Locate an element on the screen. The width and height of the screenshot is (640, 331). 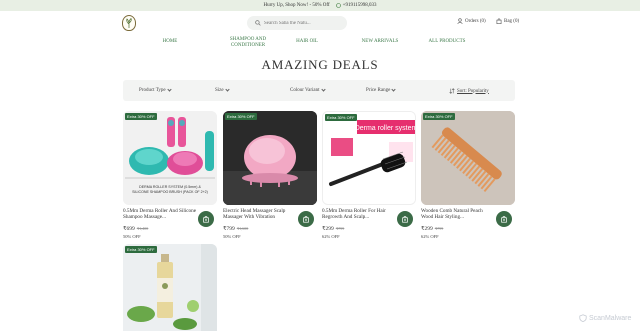
product-price: ₹699 ₹1,400 is located at coordinates (135, 229).